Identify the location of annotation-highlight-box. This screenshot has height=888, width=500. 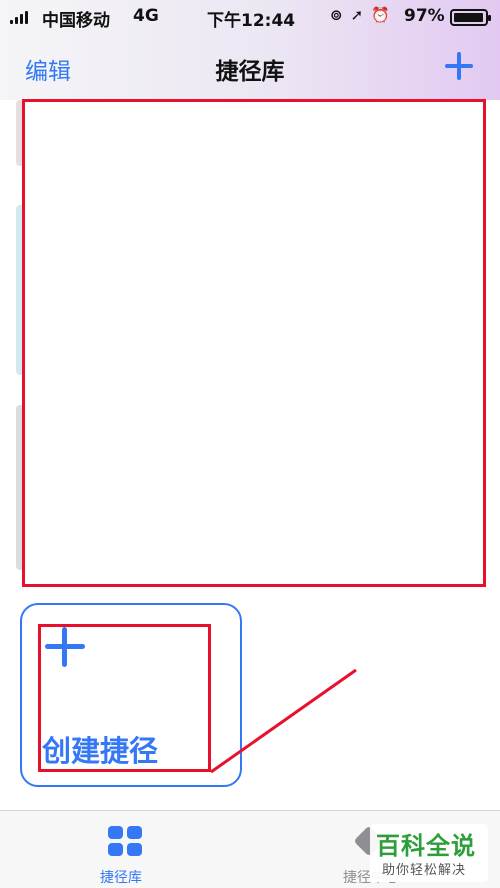
(124, 698).